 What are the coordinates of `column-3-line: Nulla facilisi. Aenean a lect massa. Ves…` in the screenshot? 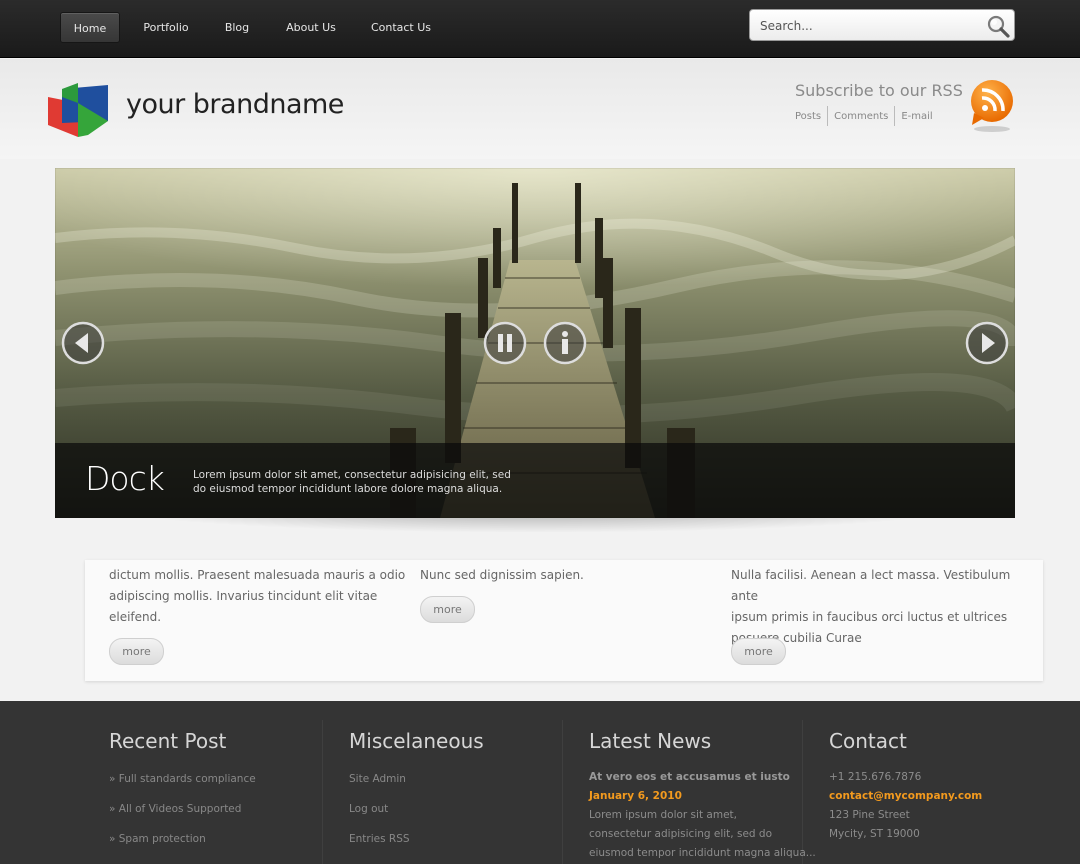 It's located at (871, 585).